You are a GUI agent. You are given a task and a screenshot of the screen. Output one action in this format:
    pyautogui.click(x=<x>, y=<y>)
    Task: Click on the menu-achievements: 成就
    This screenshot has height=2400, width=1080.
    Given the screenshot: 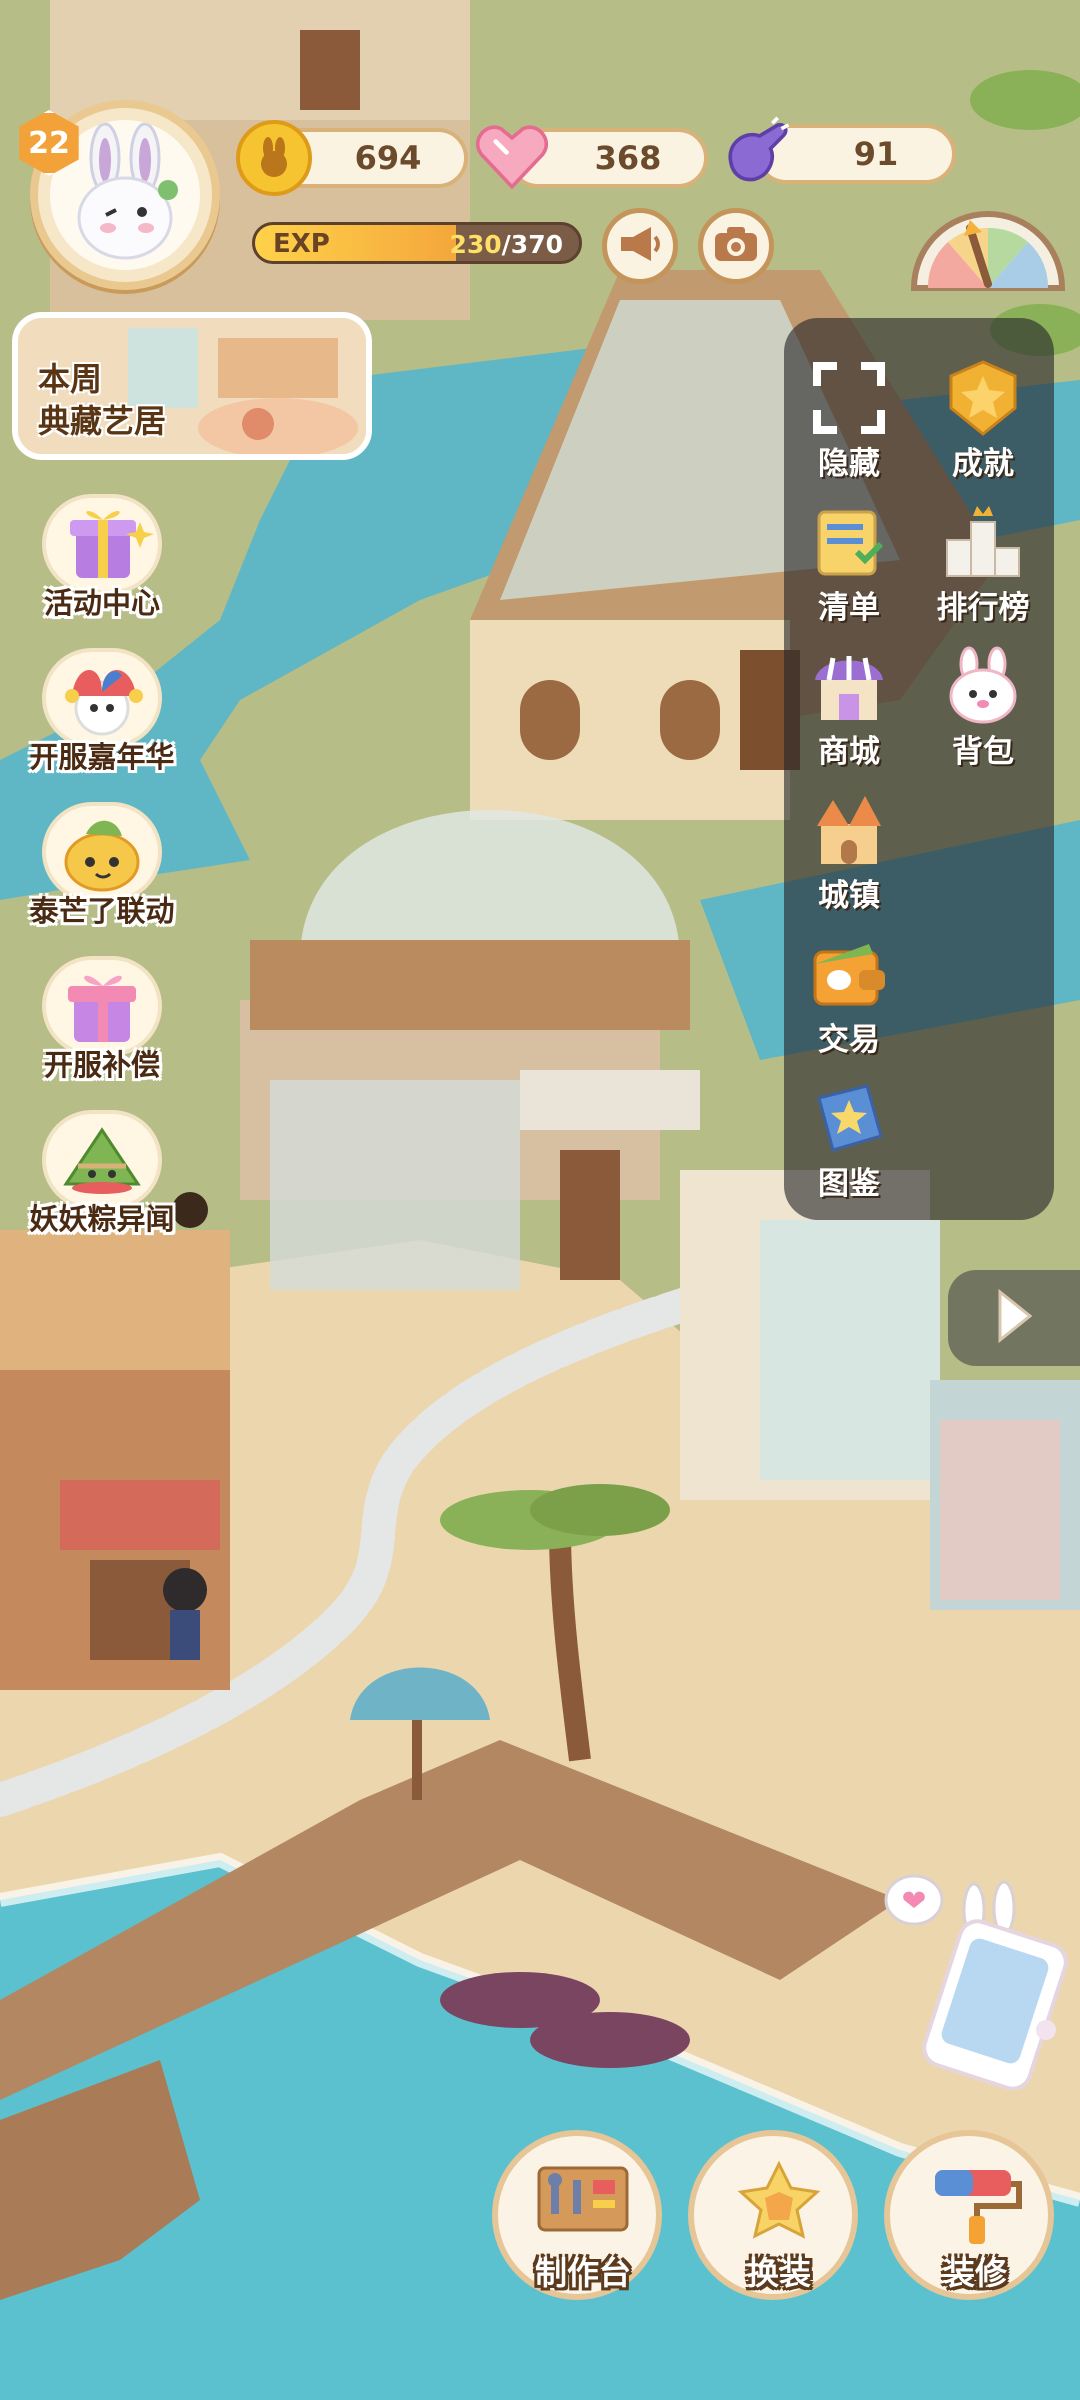 What is the action you would take?
    pyautogui.click(x=983, y=422)
    